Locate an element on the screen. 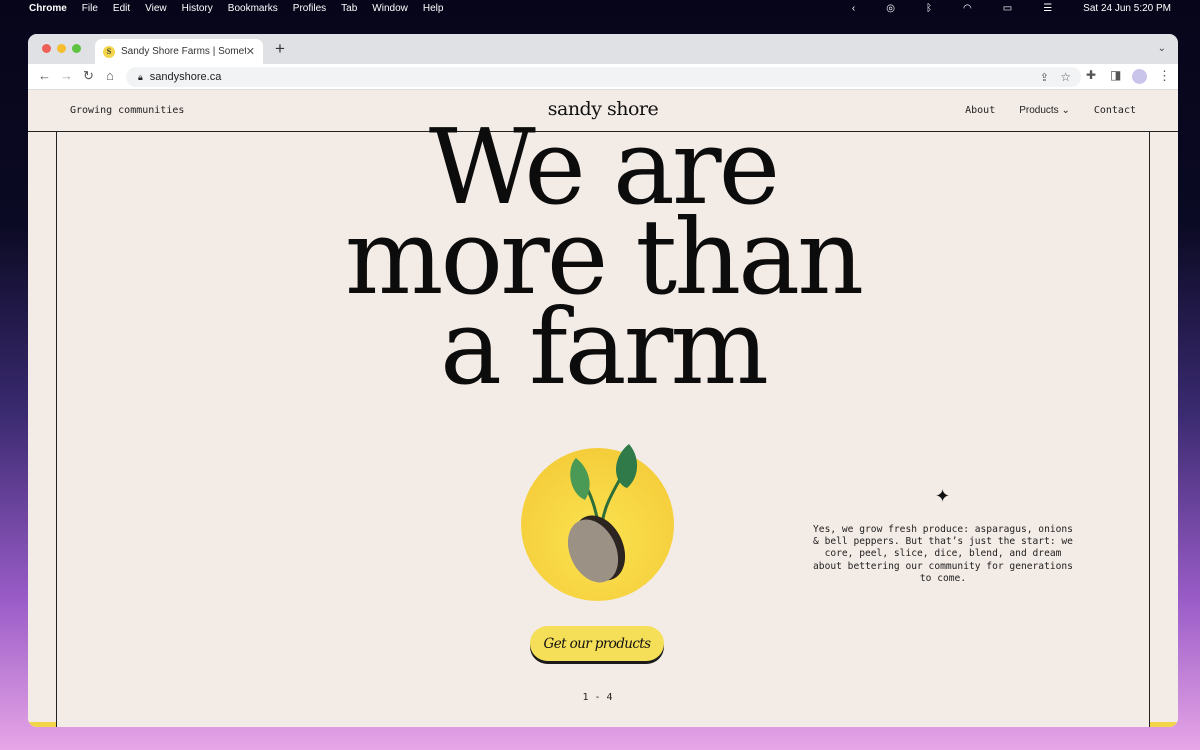  favicon: S is located at coordinates (109, 51).